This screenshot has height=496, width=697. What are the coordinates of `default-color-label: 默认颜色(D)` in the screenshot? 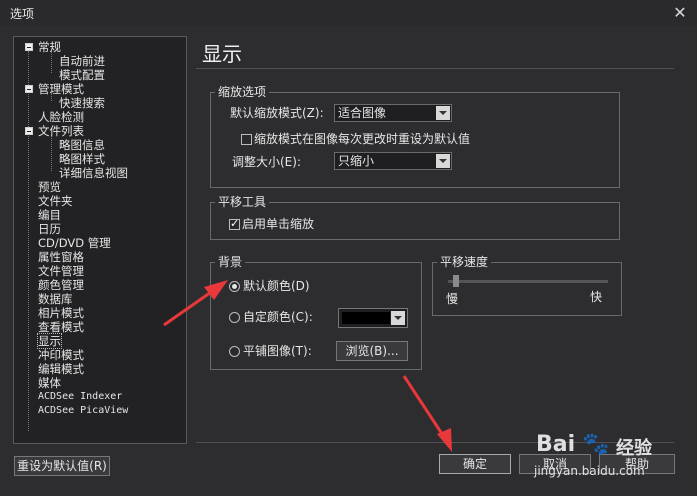 It's located at (276, 286).